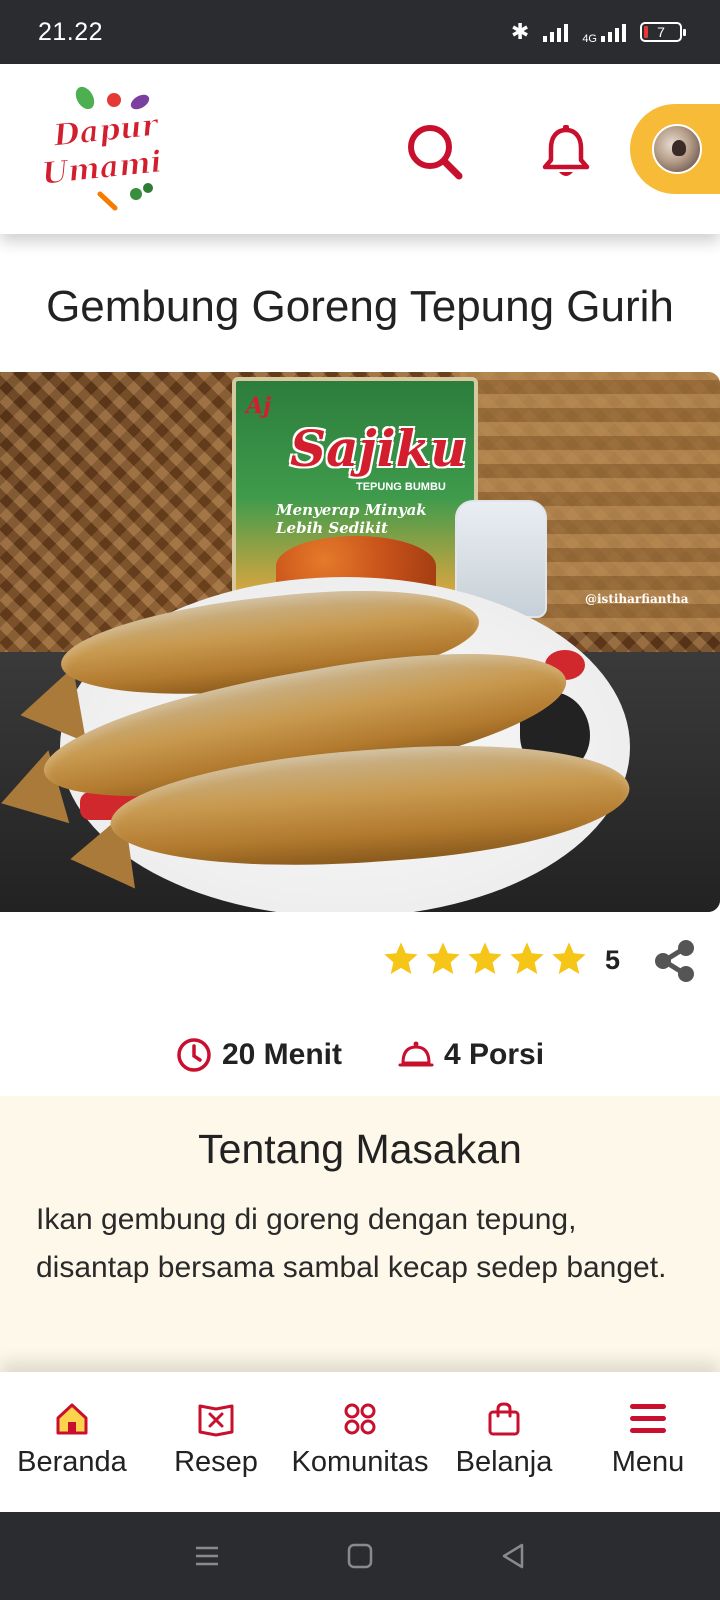 Image resolution: width=720 pixels, height=1600 pixels. I want to click on cooking-time: 20 Menit, so click(259, 1055).